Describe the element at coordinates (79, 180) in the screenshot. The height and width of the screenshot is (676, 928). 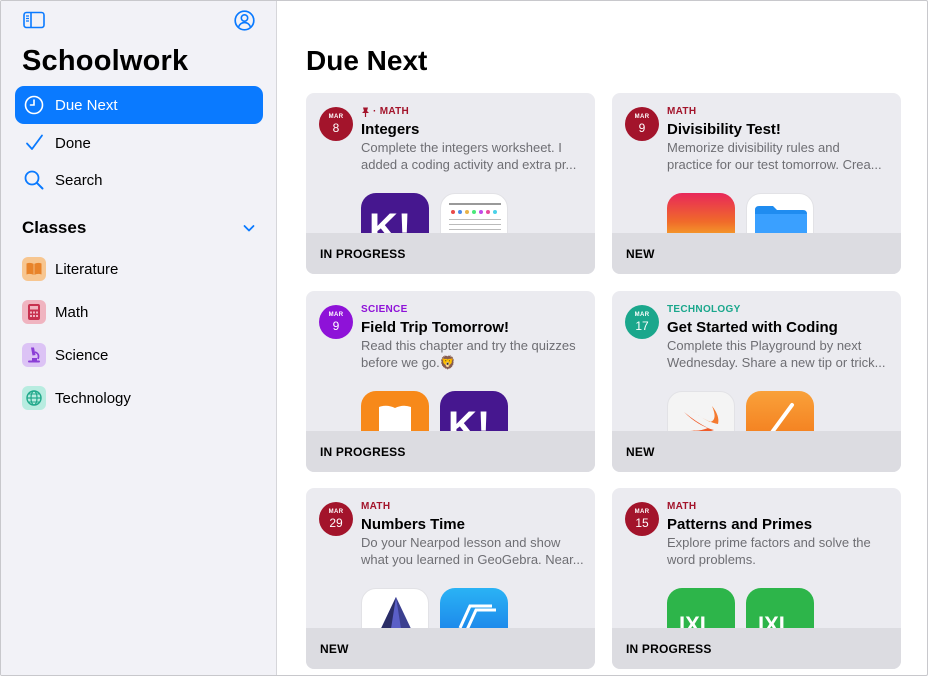
I see `nav-label: Search` at that location.